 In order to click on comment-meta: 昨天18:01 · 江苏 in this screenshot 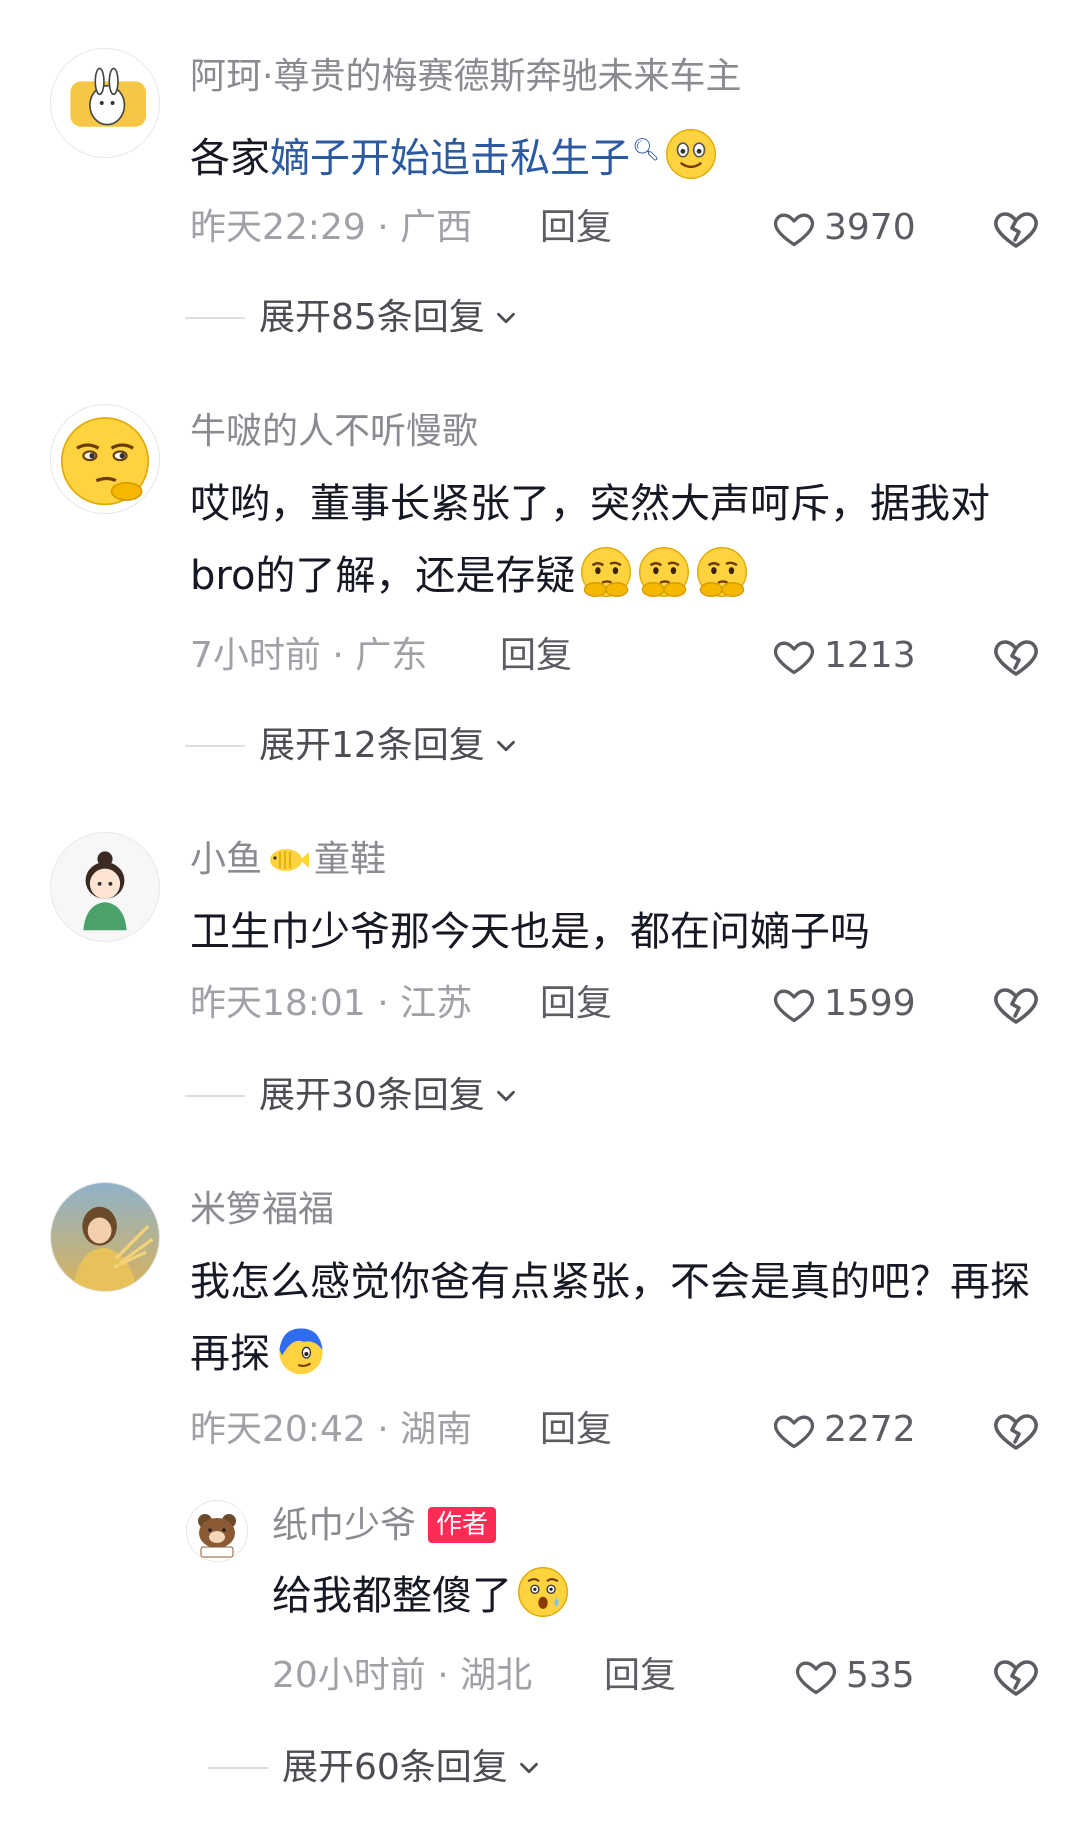, I will do `click(331, 1004)`.